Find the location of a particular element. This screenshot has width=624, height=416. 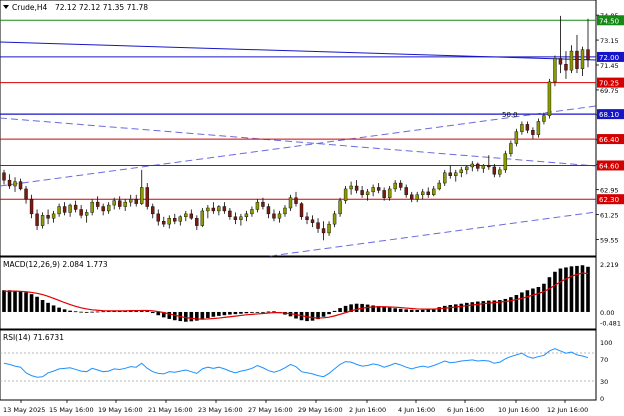

time-tick-label: 13 May 2025 is located at coordinates (24, 410).